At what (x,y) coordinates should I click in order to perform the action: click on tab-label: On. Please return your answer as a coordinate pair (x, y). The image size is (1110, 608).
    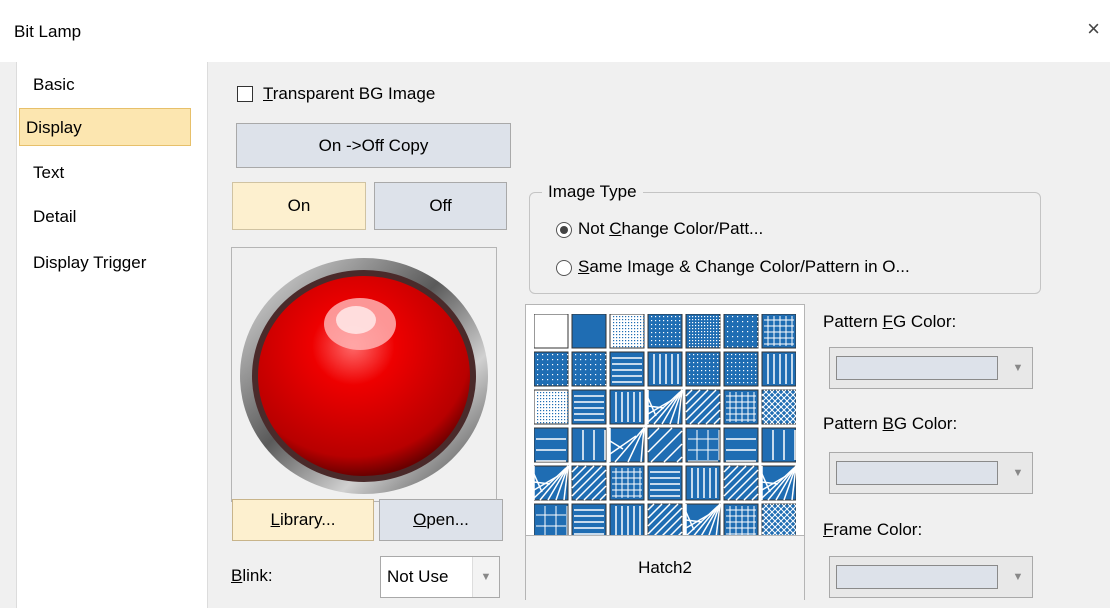
    Looking at the image, I should click on (299, 205).